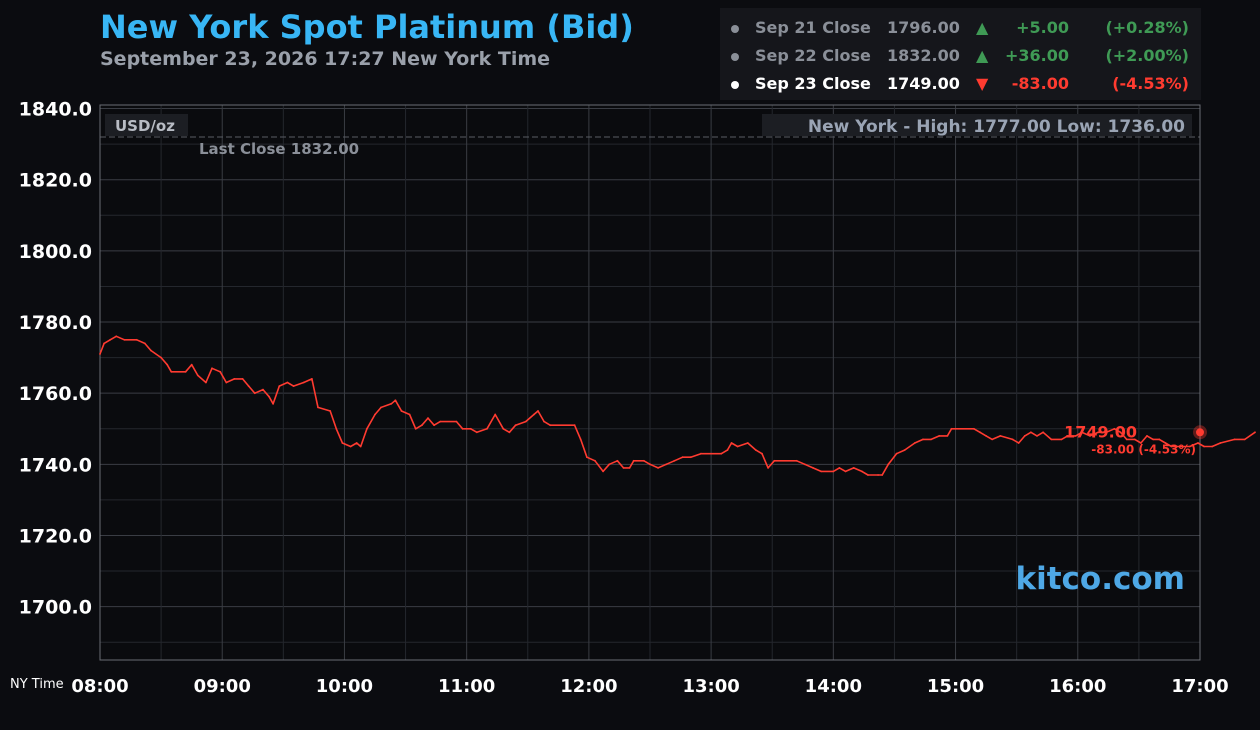 The height and width of the screenshot is (730, 1260). I want to click on x-tick-label: 09:00, so click(222, 686).